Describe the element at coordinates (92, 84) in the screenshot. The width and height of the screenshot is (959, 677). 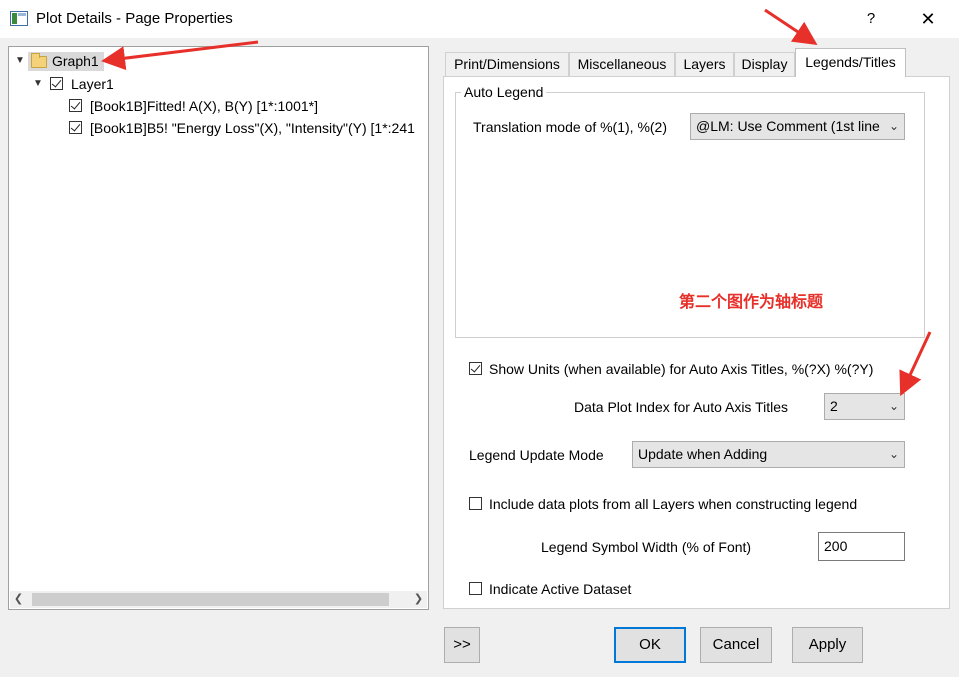
I see `tree-item-label: Layer1` at that location.